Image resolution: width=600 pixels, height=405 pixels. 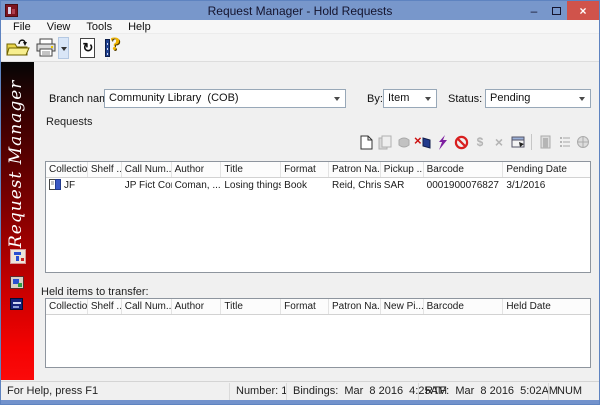 What do you see at coordinates (538, 98) in the screenshot?
I see `status-combobox: Pending` at bounding box center [538, 98].